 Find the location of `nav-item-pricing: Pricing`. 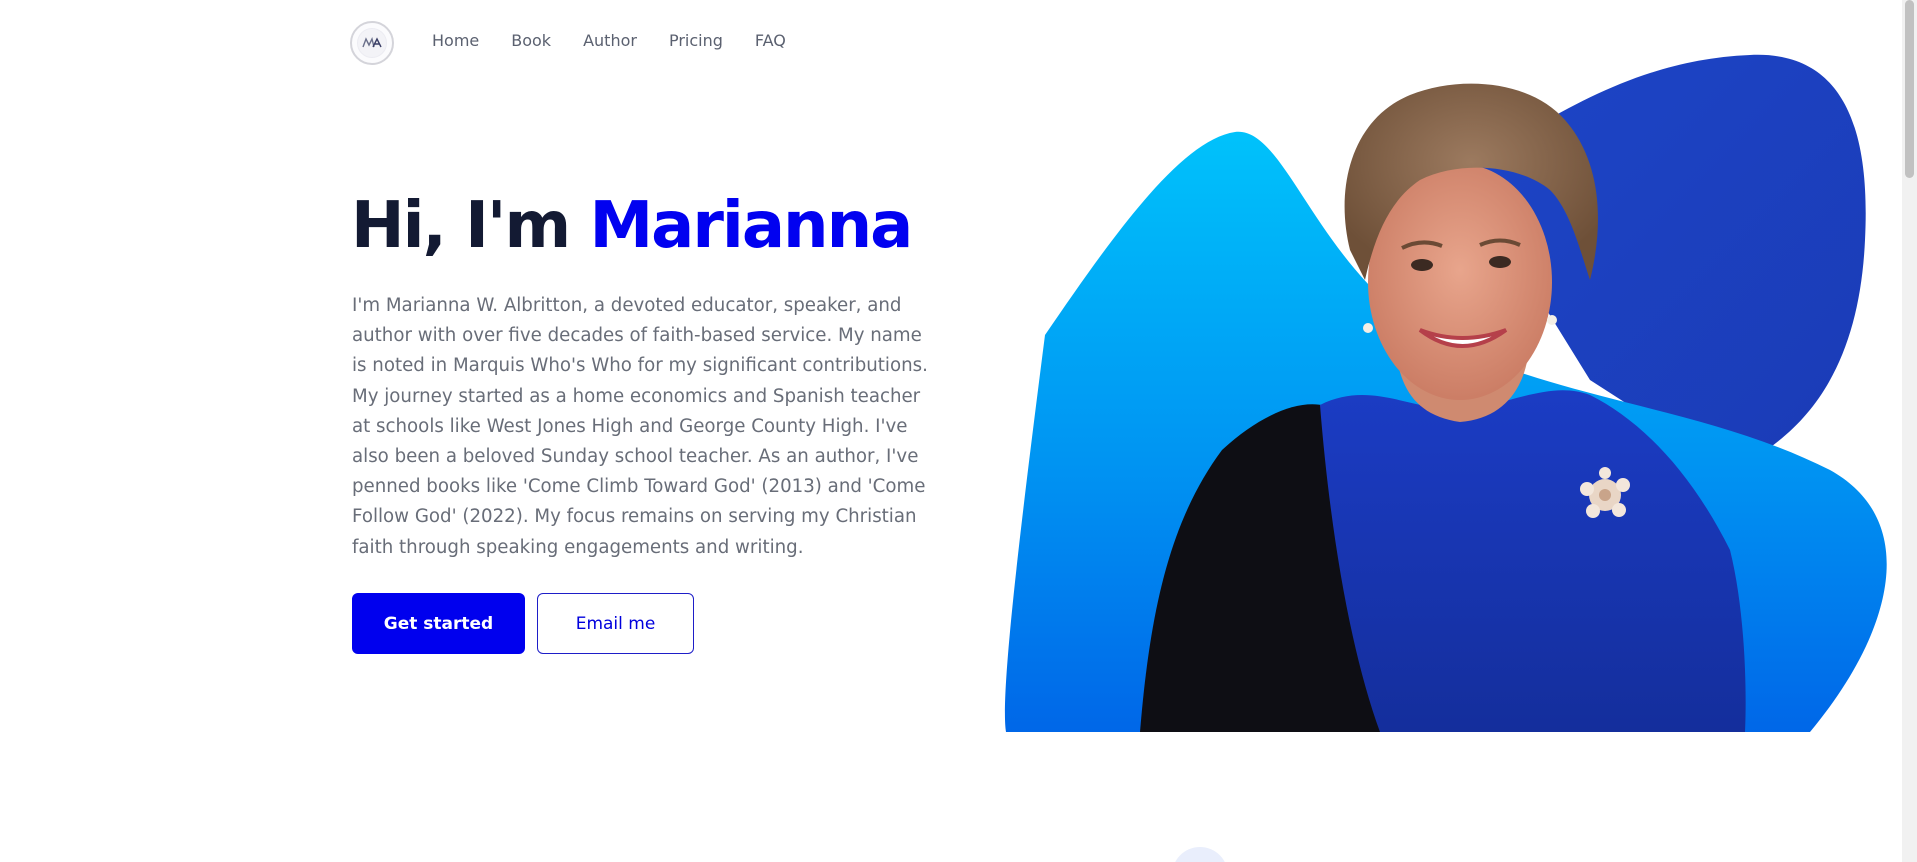

nav-item-pricing: Pricing is located at coordinates (696, 40).